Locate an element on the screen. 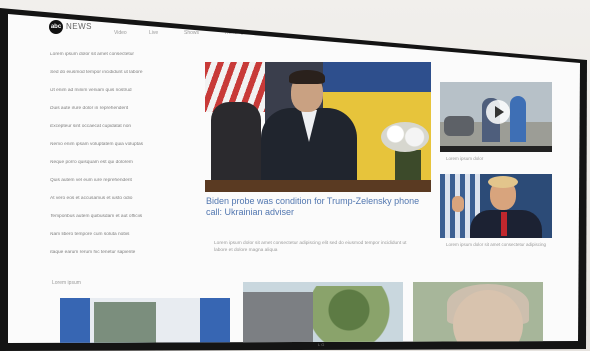 This screenshot has height=351, width=590. side-story-image is located at coordinates (496, 206).